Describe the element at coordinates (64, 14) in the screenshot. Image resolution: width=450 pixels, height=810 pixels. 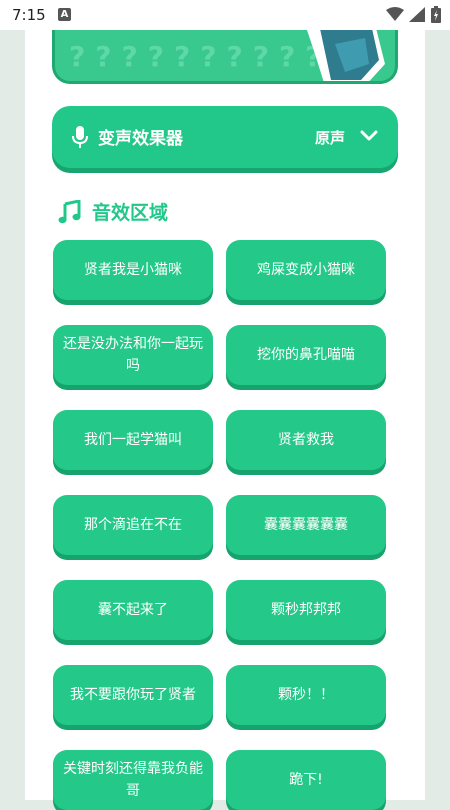
I see `notification-icon: A` at that location.